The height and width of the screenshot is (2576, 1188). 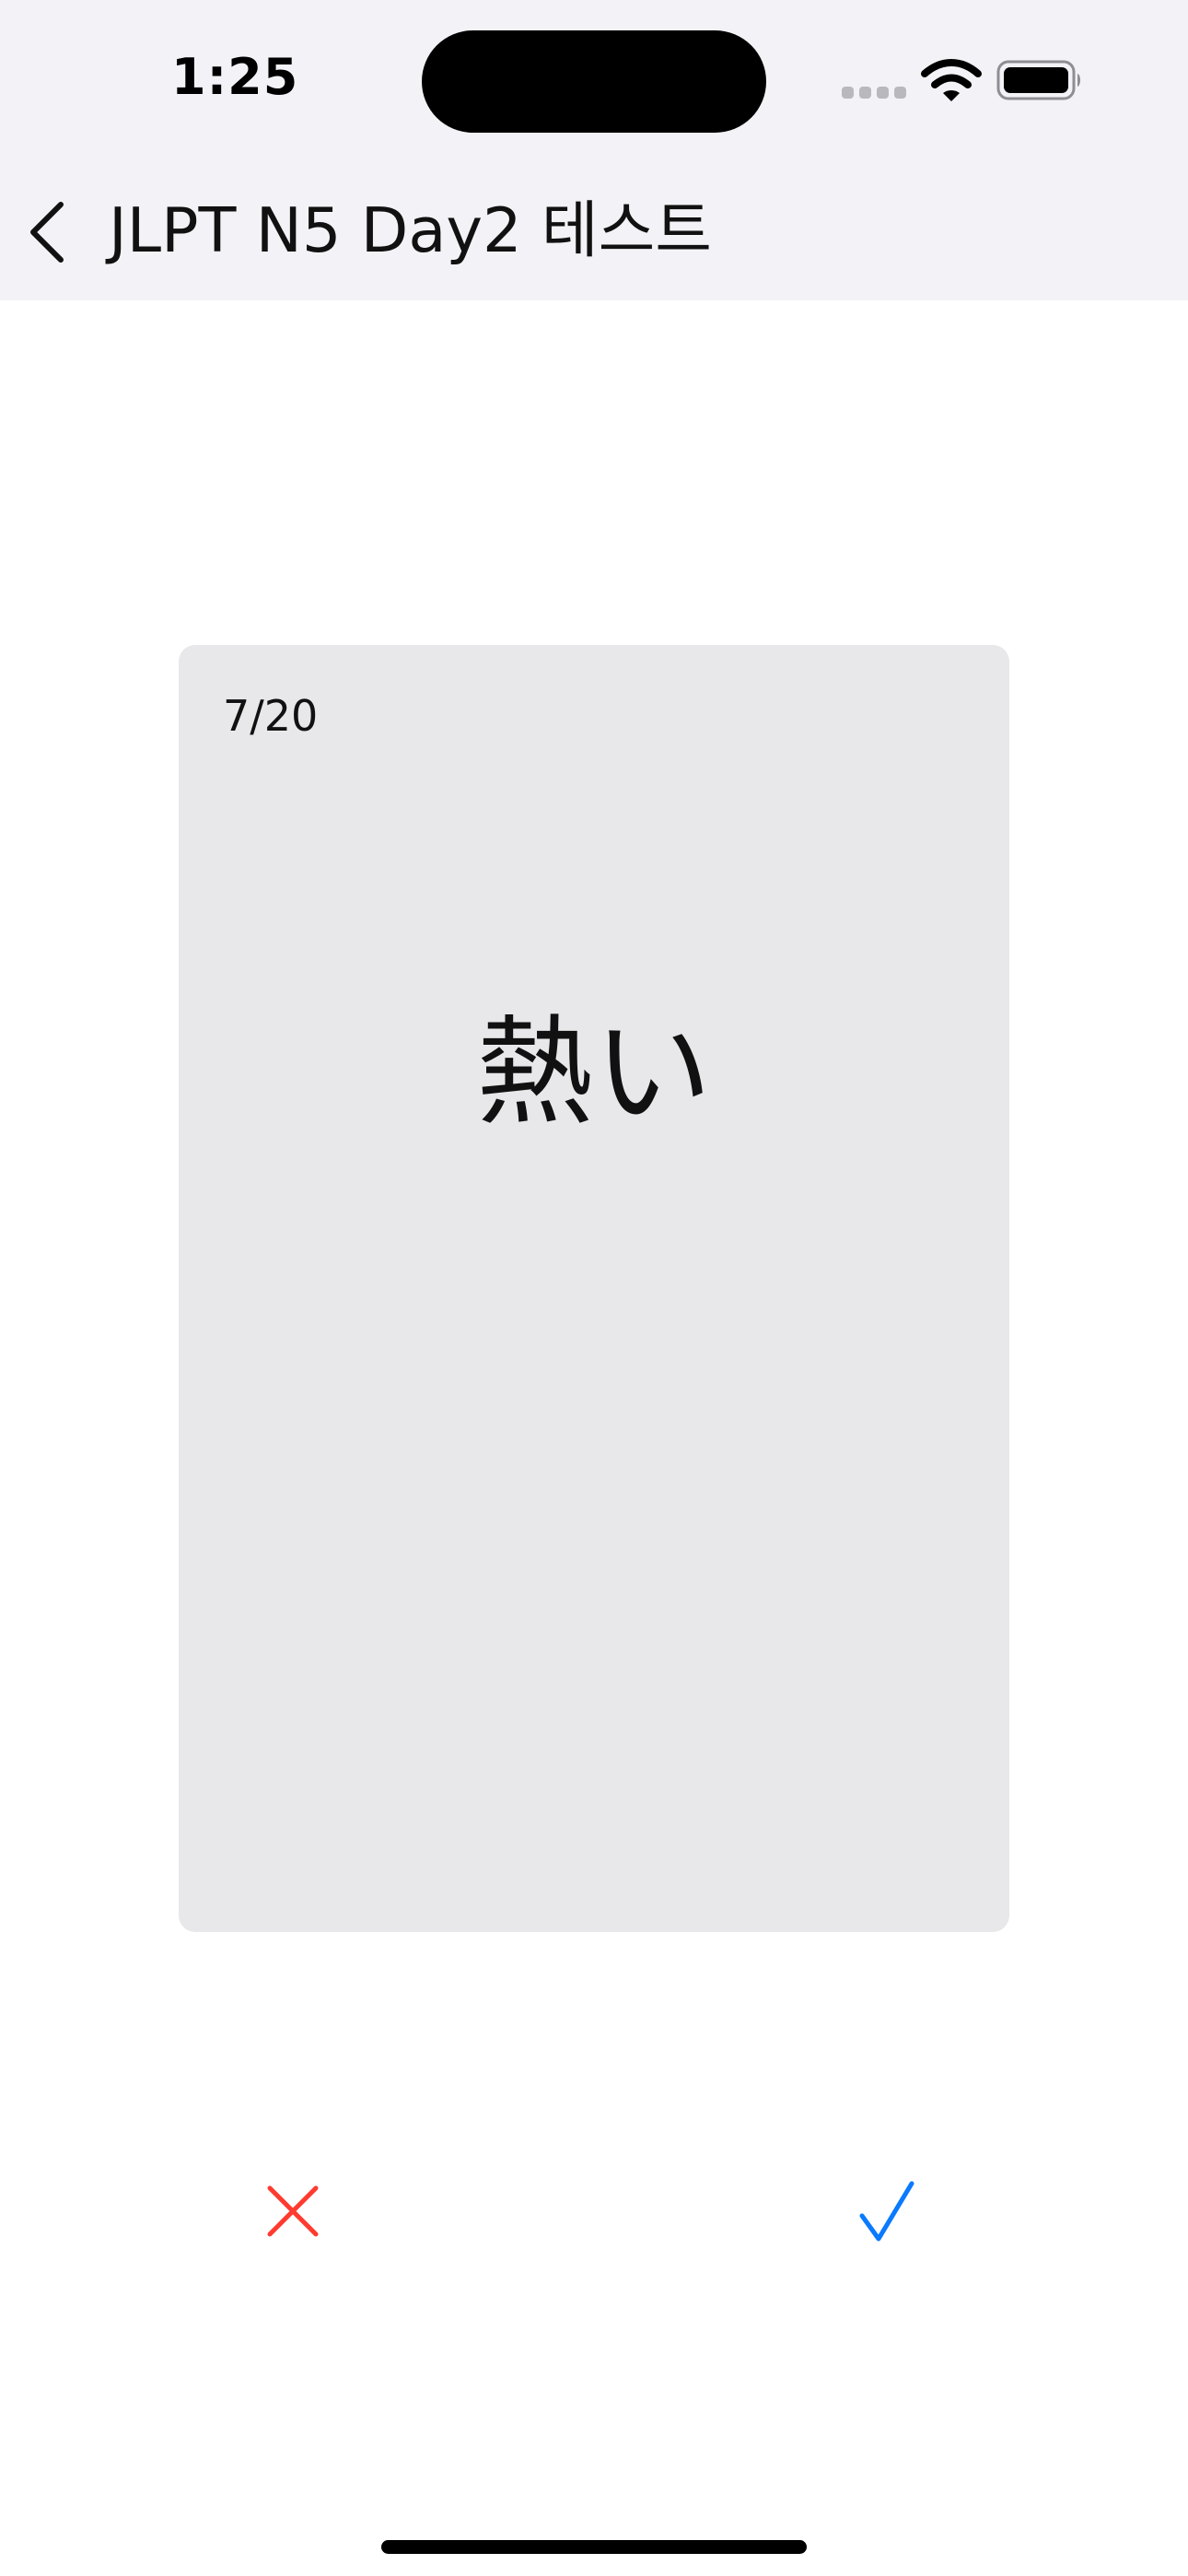 What do you see at coordinates (594, 150) in the screenshot?
I see `navigation-header: 1:25 JLPT N5 Day2 테스트` at bounding box center [594, 150].